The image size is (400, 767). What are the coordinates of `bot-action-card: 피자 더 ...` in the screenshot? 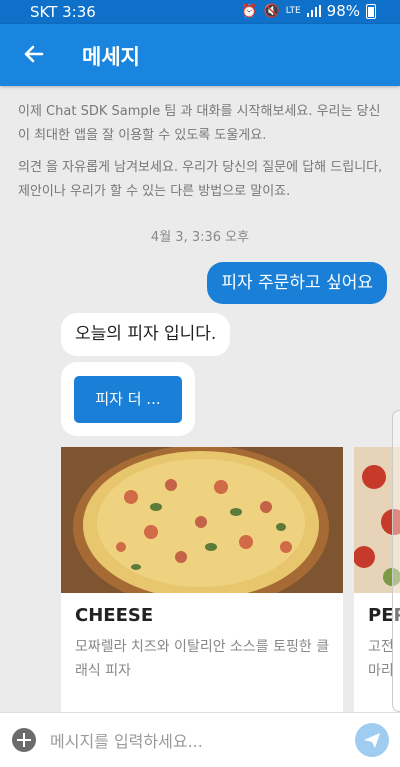 It's located at (128, 399).